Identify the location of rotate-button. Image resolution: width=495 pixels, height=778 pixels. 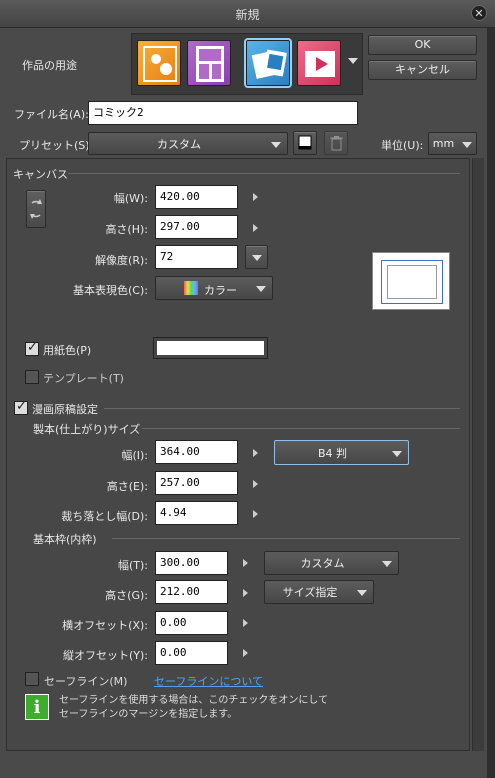
(36, 209).